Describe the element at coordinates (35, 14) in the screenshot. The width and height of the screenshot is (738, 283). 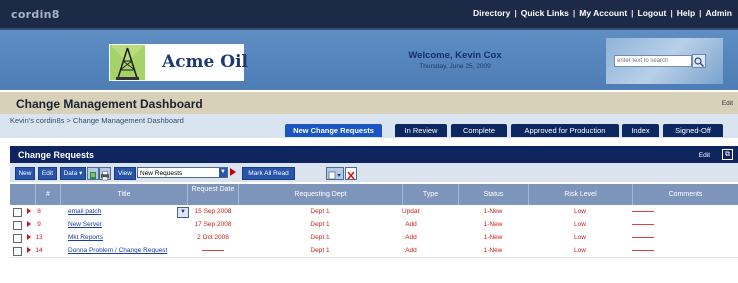
I see `app-name: cordin8` at that location.